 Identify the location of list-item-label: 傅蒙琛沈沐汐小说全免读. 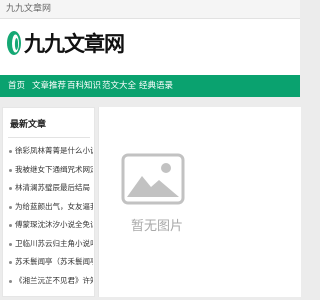
(54, 224).